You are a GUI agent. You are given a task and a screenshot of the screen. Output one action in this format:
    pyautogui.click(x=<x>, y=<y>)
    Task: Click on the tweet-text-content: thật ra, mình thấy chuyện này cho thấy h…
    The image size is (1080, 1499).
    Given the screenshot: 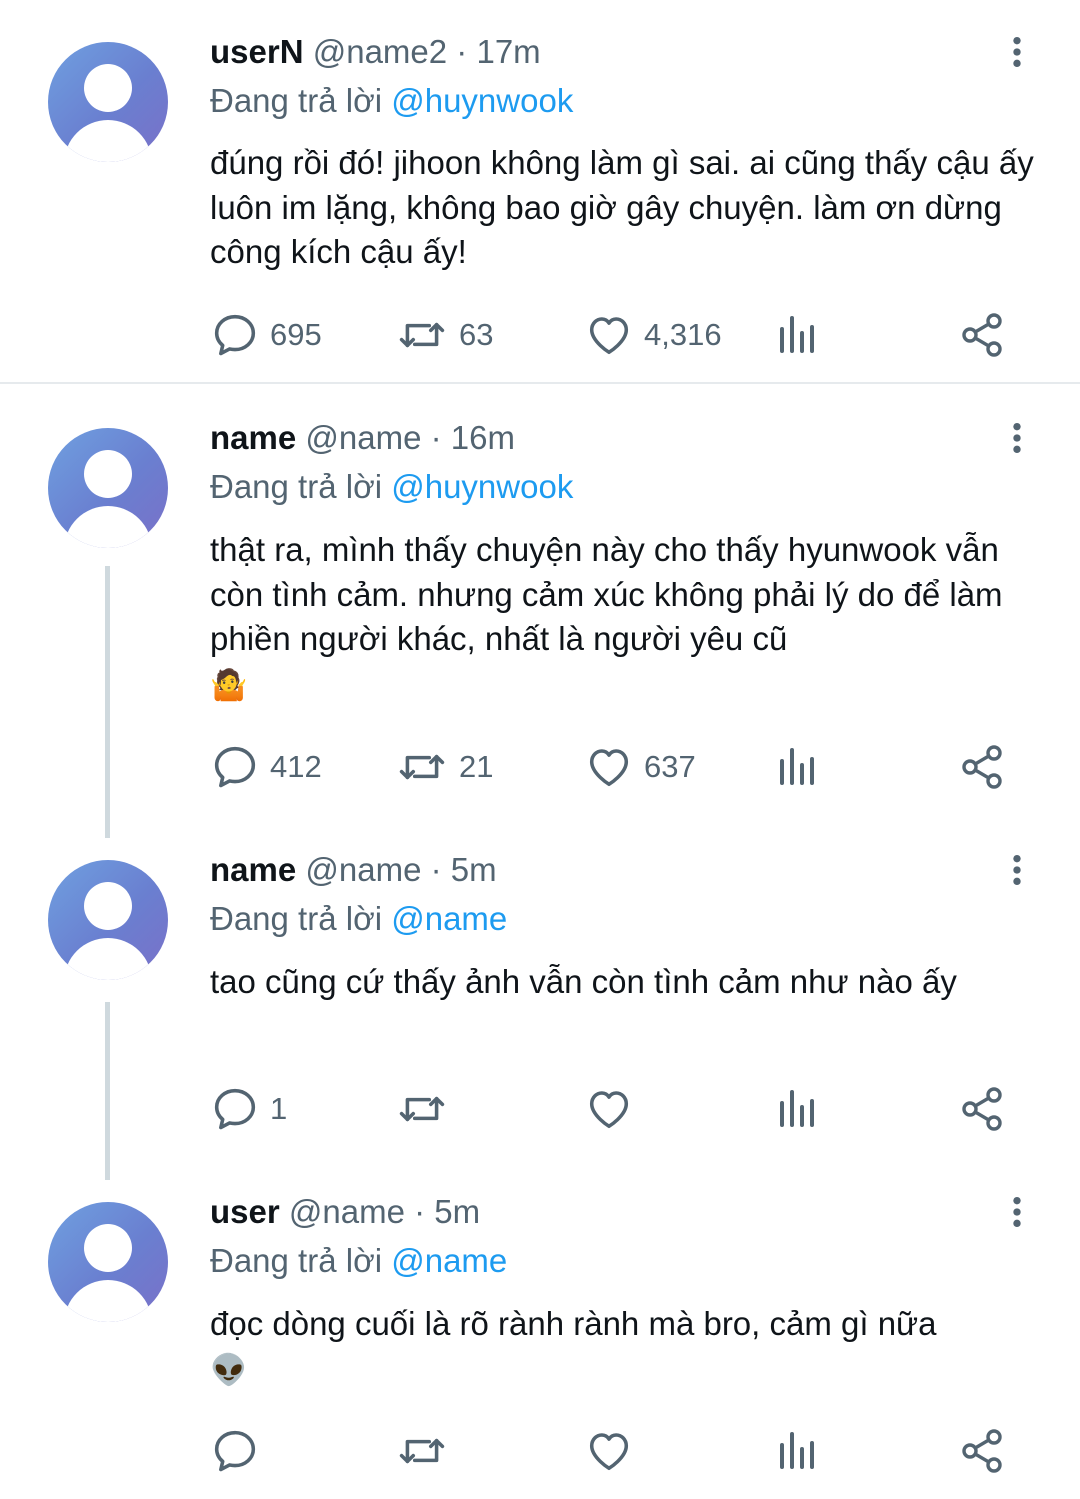 What is the action you would take?
    pyautogui.click(x=606, y=594)
    